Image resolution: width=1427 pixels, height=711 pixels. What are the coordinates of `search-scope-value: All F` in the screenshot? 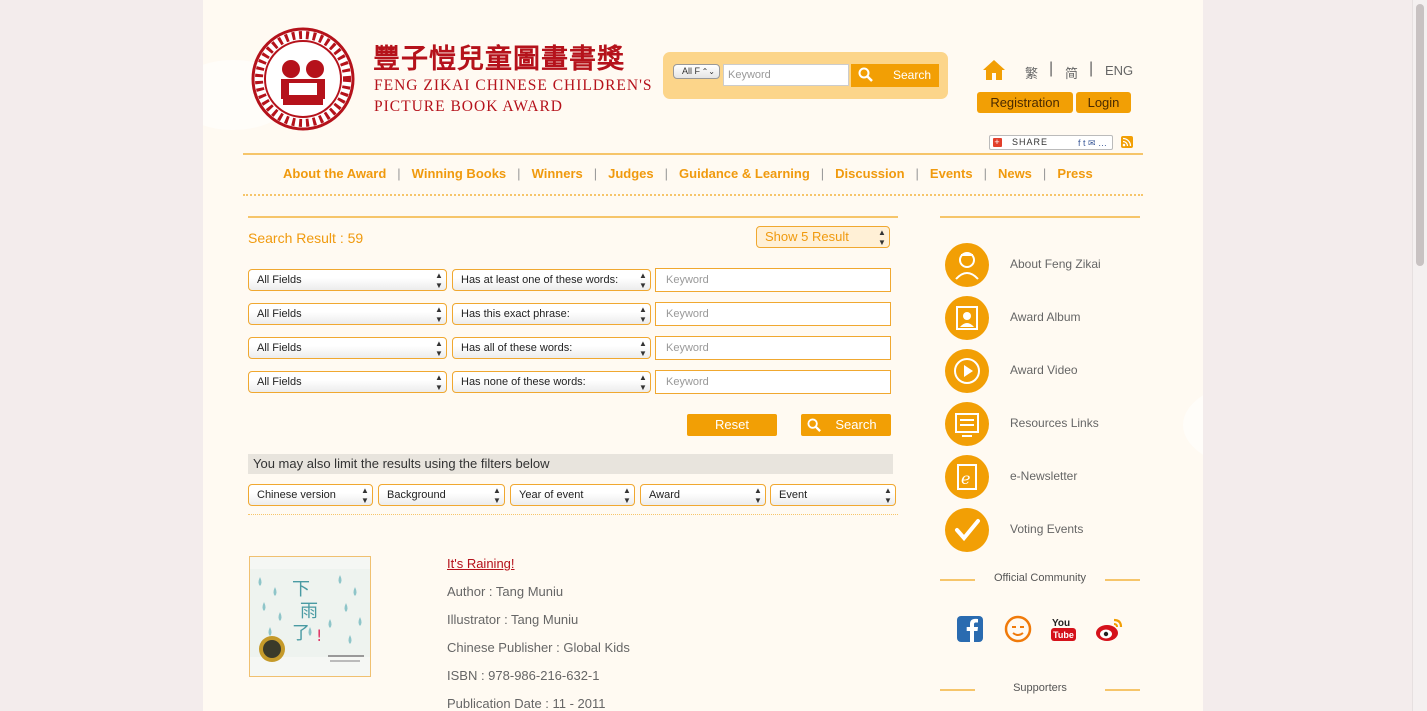 It's located at (691, 71).